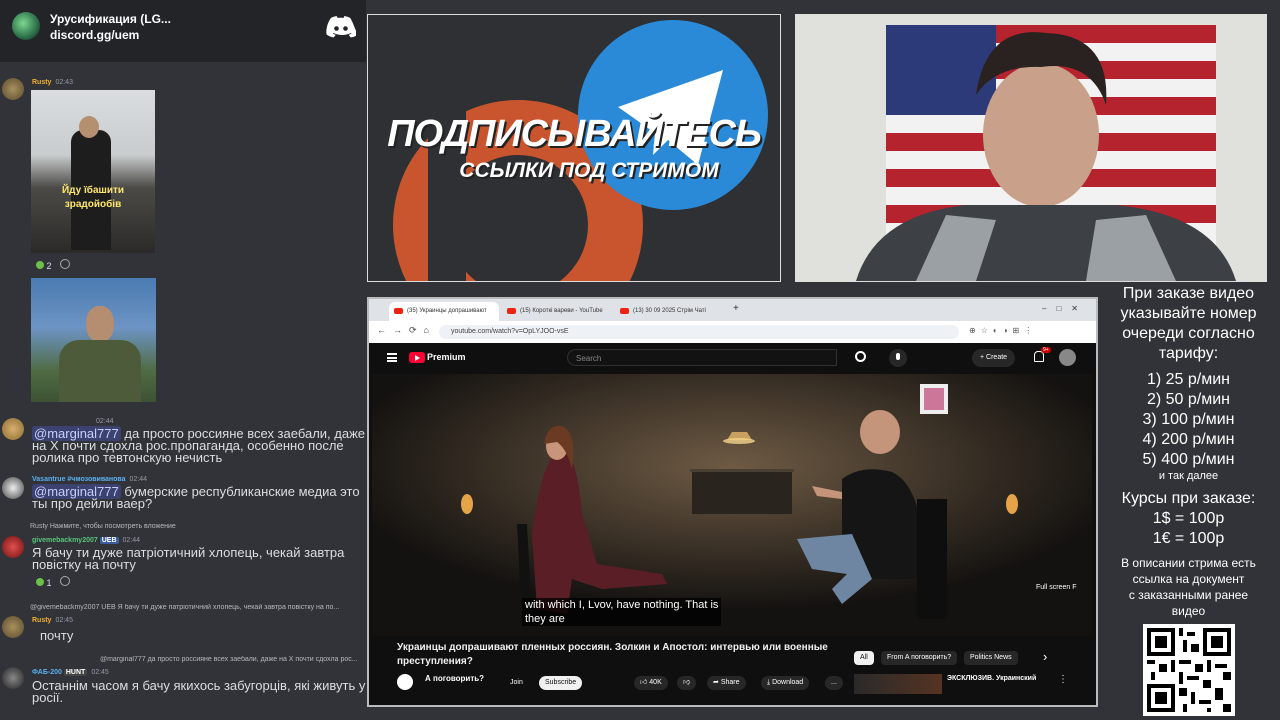 This screenshot has width=1280, height=720. What do you see at coordinates (52, 82) in the screenshot?
I see `username: Rusty 02:43` at bounding box center [52, 82].